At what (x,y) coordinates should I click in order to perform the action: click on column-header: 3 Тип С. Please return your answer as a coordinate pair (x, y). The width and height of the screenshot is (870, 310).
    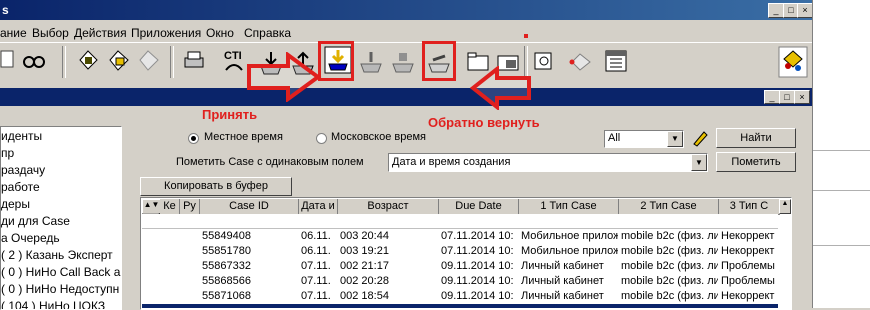
    Looking at the image, I should click on (749, 207).